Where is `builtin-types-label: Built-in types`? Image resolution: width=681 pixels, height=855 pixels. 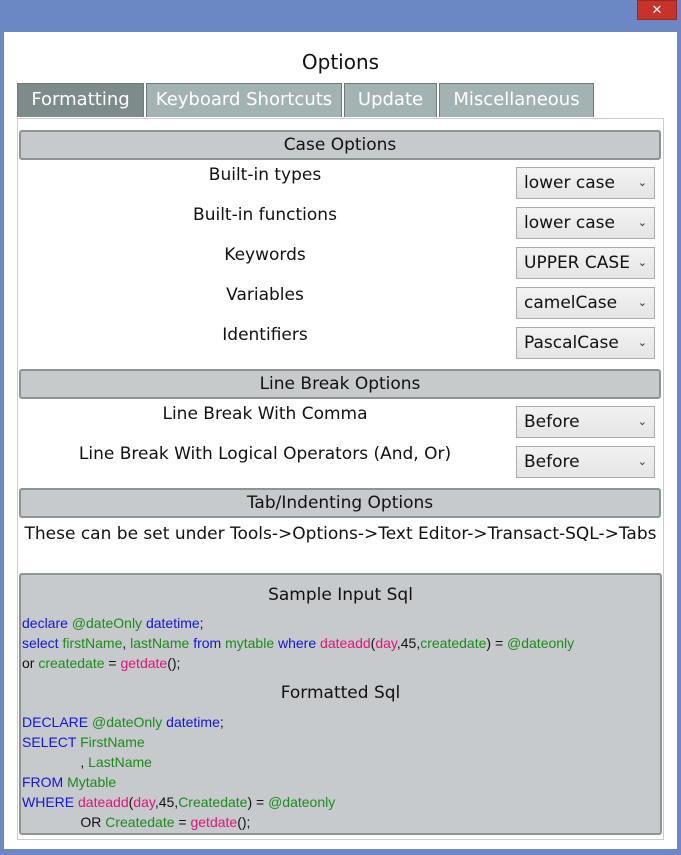
builtin-types-label: Built-in types is located at coordinates (265, 175).